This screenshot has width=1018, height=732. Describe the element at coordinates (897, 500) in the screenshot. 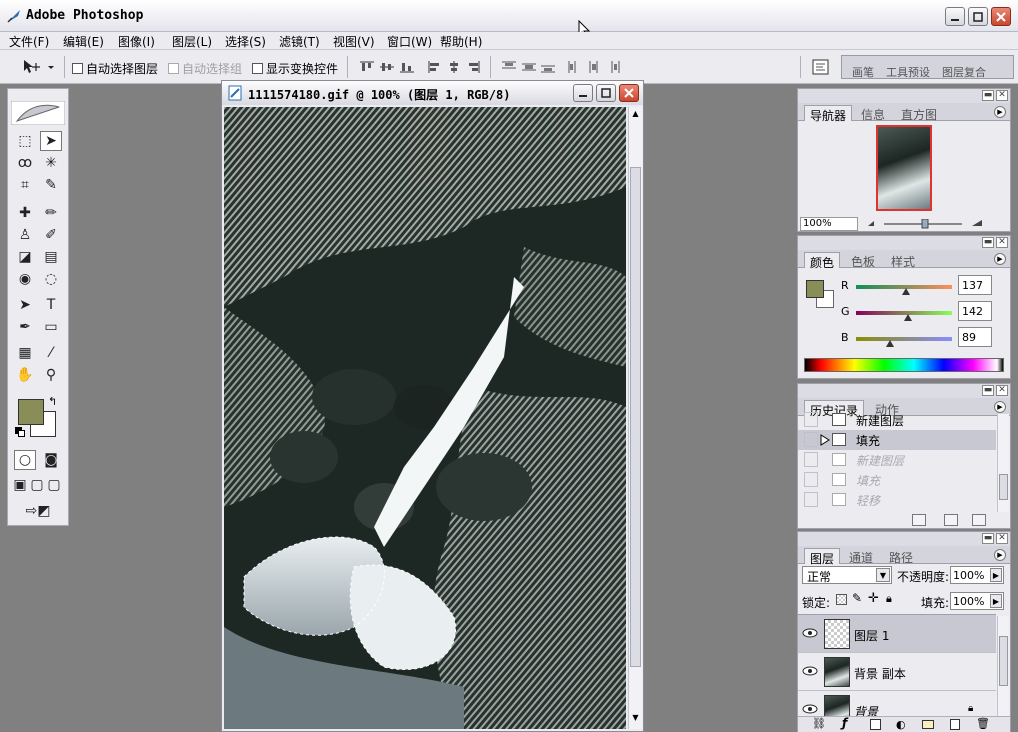

I see `history-item: 轻移` at that location.